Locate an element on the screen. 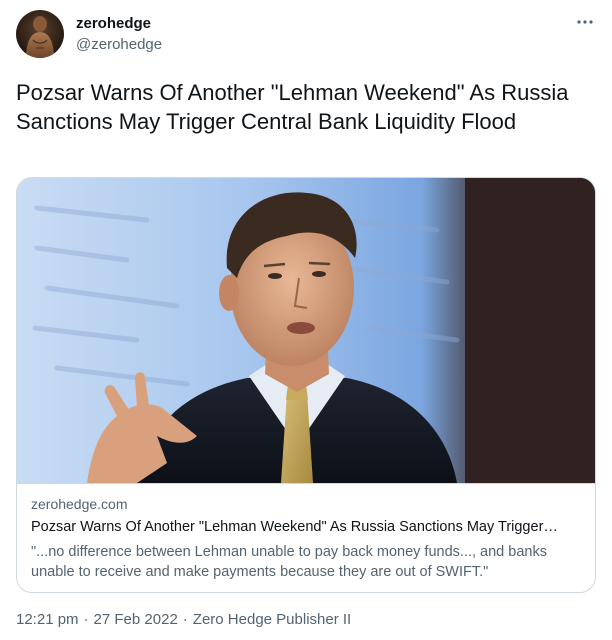 This screenshot has width=612, height=640. tweet-date: 27 Feb 2022 is located at coordinates (136, 619).